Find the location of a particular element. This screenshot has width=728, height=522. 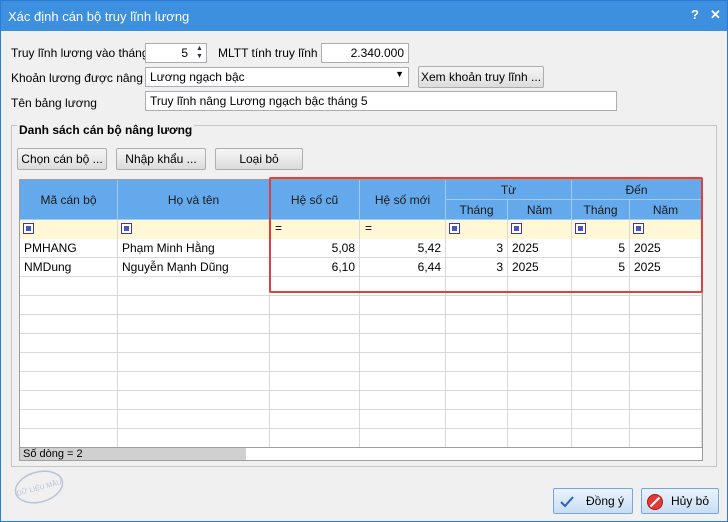

cancel-button: Hủy bỏ is located at coordinates (680, 501).